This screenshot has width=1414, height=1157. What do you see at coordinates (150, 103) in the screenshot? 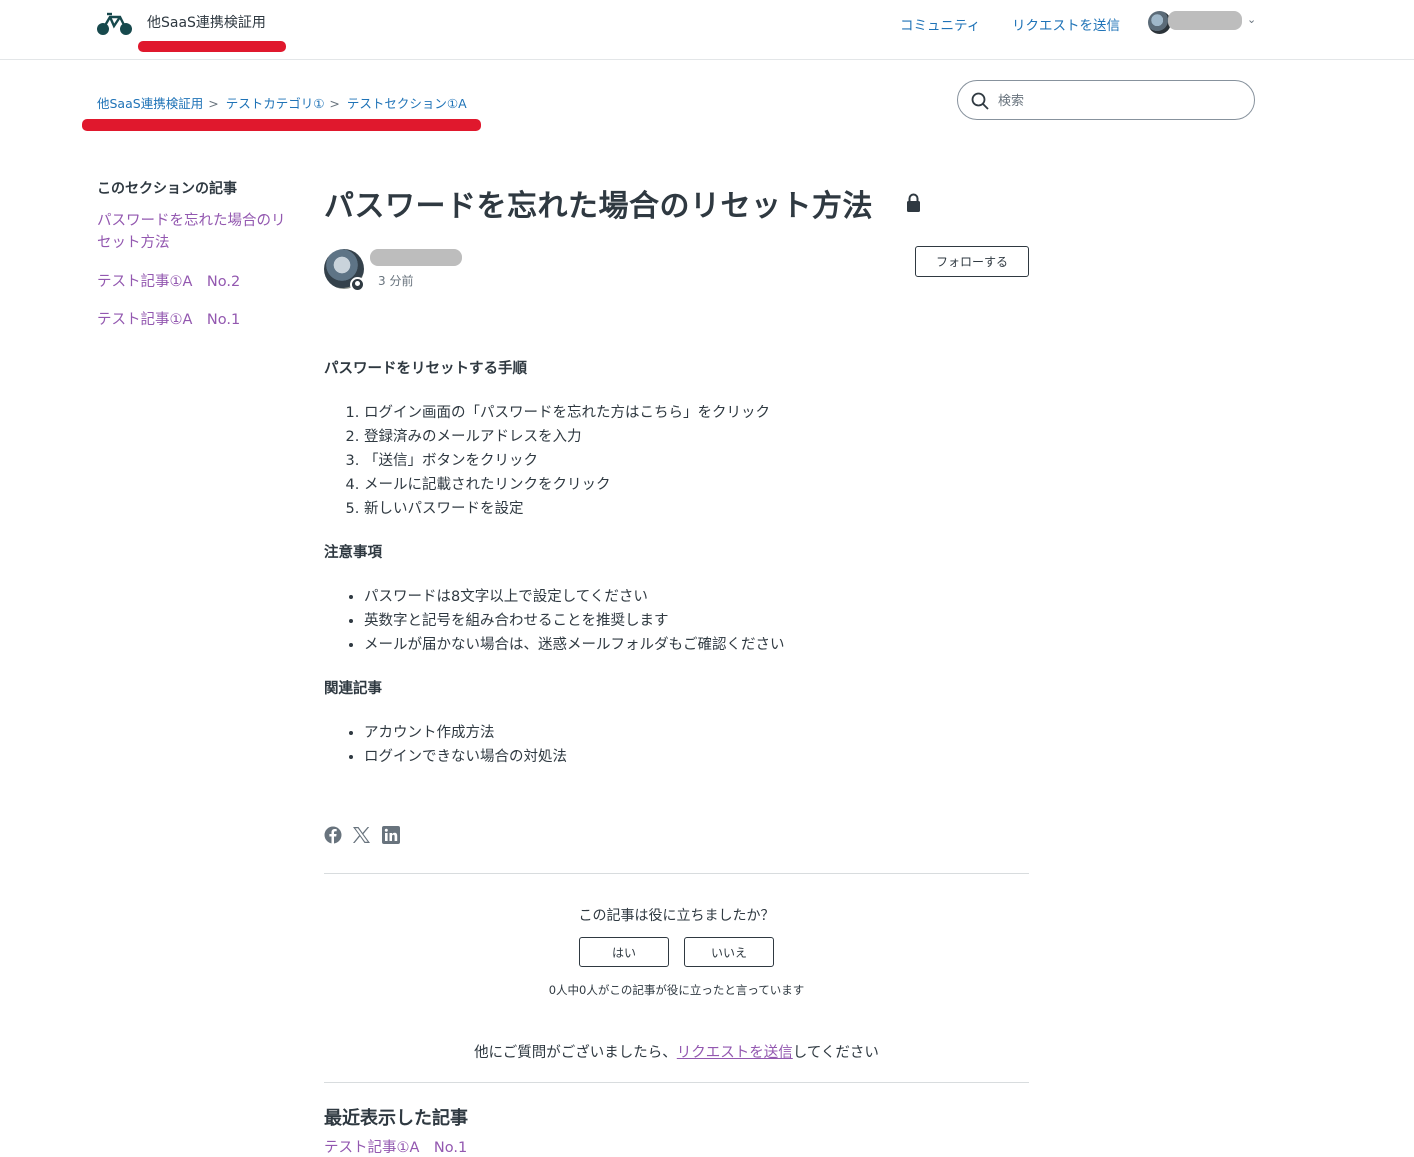
I see `breadcrumb-item-home: 他SaaS連携検証用` at bounding box center [150, 103].